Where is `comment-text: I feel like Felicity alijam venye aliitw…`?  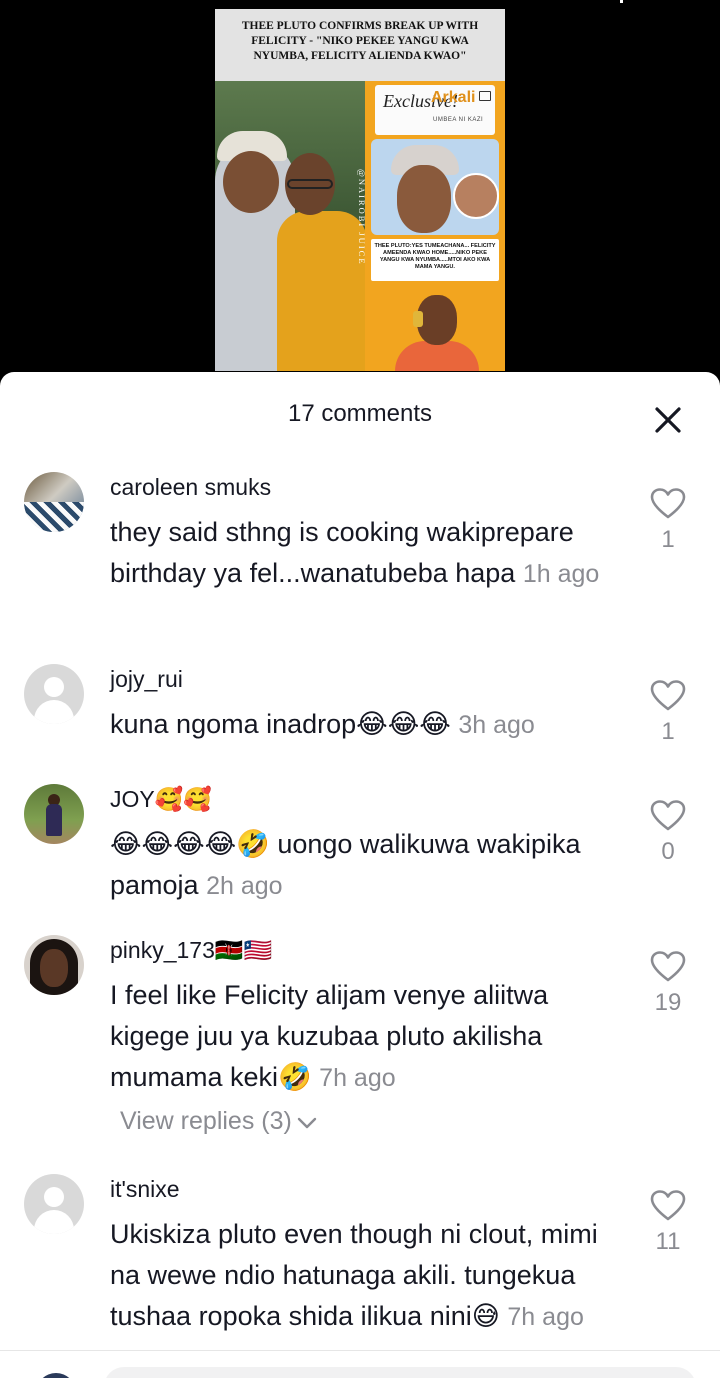 comment-text: I feel like Felicity alijam venye aliitw… is located at coordinates (329, 1036).